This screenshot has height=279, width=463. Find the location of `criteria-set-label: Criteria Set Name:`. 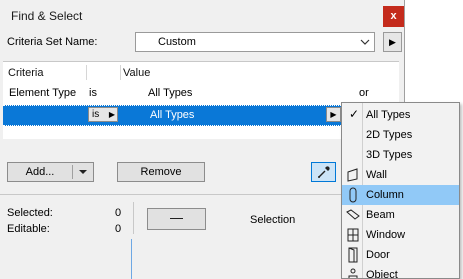

criteria-set-label: Criteria Set Name: is located at coordinates (52, 42).